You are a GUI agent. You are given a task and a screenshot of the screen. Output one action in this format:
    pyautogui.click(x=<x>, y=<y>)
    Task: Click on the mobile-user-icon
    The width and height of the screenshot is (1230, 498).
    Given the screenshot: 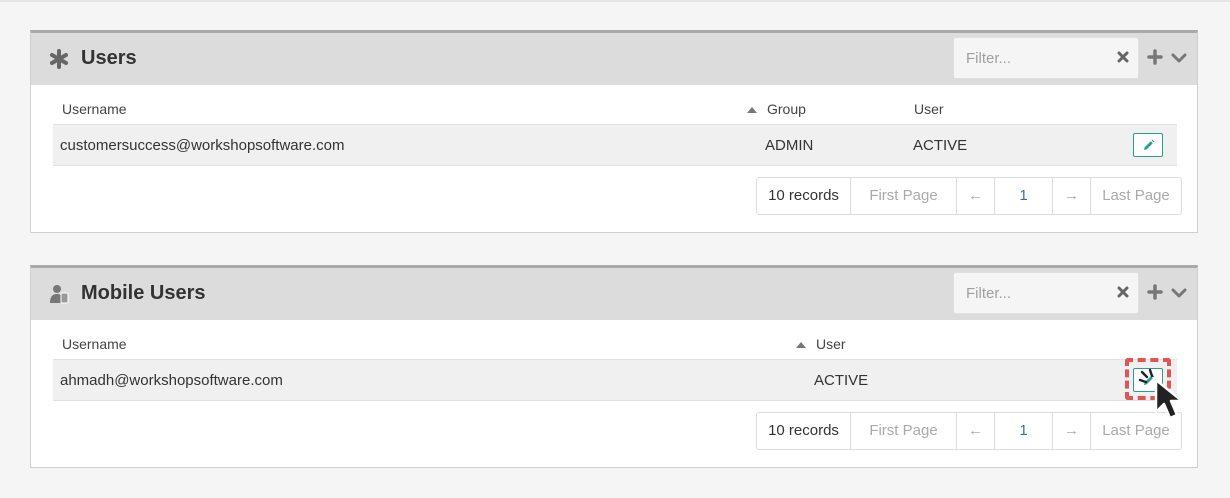 What is the action you would take?
    pyautogui.click(x=59, y=294)
    